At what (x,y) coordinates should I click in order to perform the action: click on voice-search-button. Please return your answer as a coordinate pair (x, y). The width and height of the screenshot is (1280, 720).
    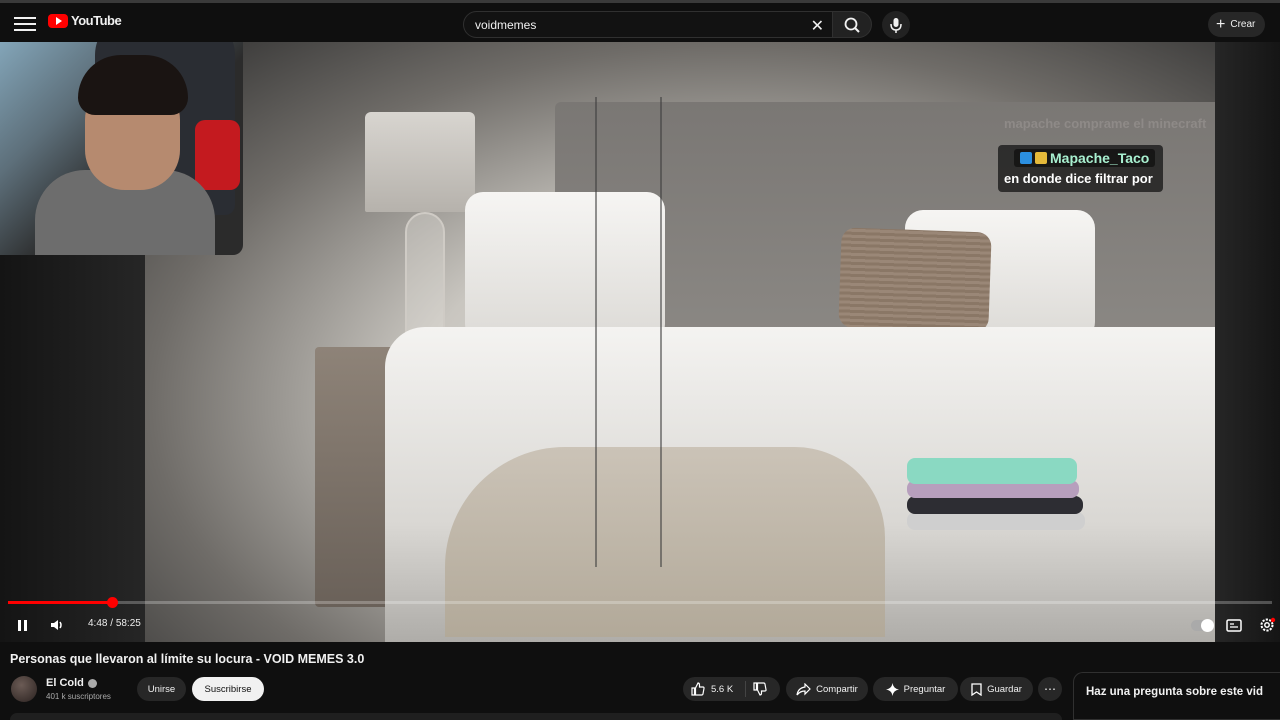
    Looking at the image, I should click on (896, 25).